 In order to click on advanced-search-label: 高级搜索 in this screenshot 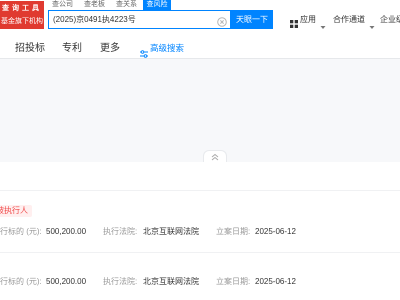, I will do `click(167, 48)`.